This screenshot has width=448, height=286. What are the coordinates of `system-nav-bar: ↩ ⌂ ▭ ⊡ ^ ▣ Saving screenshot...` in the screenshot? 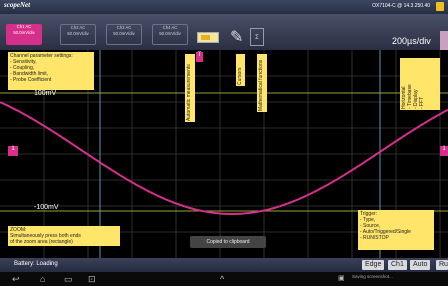 It's located at (224, 279).